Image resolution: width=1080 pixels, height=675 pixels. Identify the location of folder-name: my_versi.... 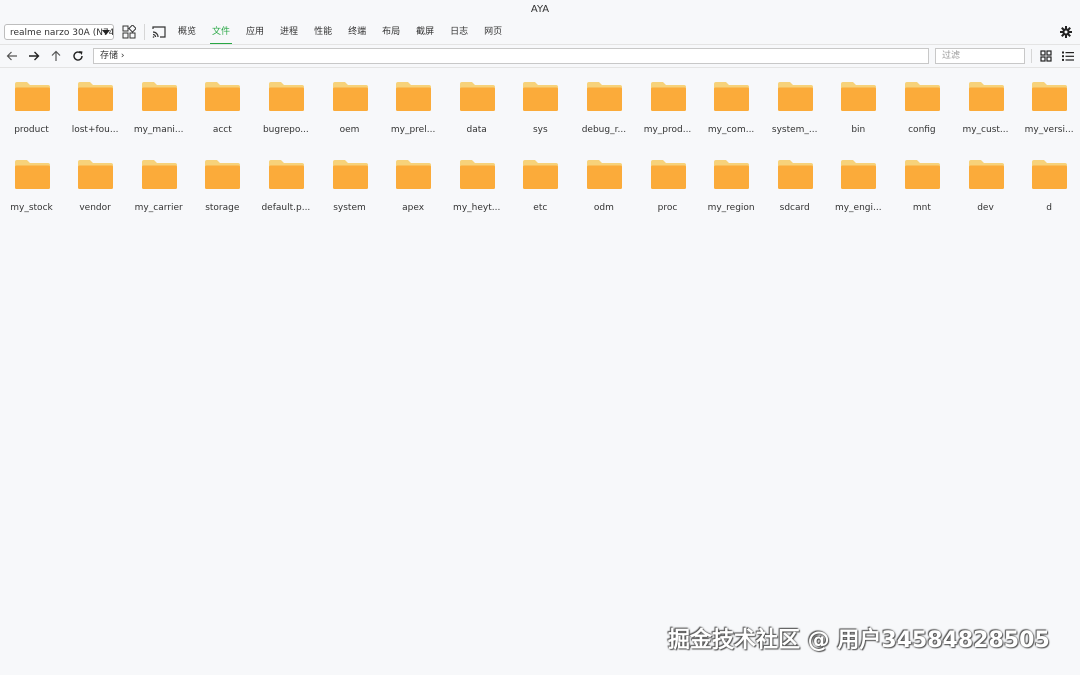
(1049, 130).